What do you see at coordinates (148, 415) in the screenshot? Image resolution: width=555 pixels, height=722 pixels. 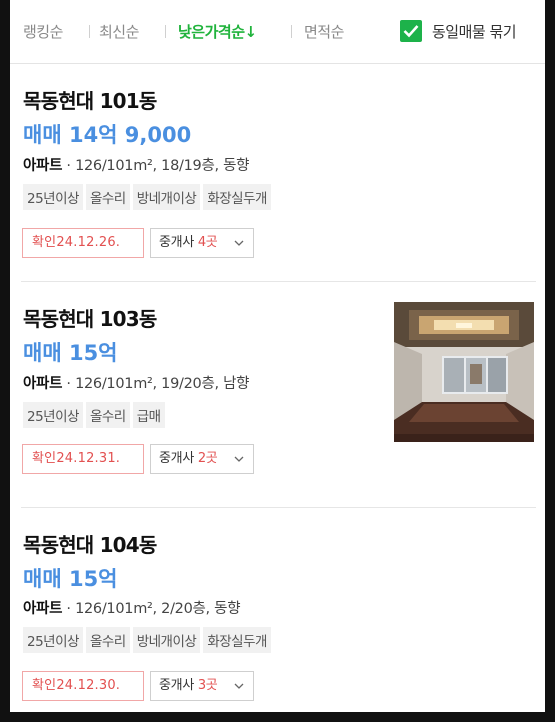 I see `feature-tag: 급매` at bounding box center [148, 415].